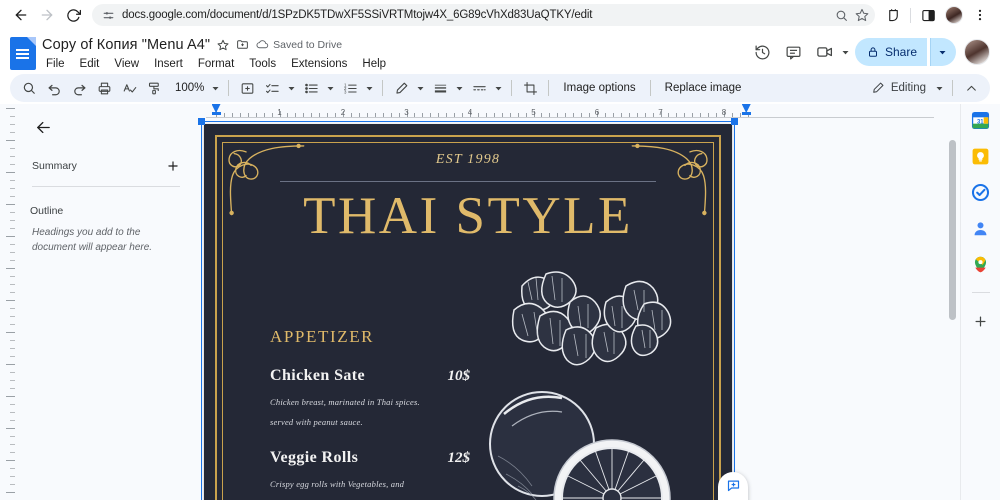 Image resolution: width=1000 pixels, height=500 pixels. Describe the element at coordinates (862, 15) in the screenshot. I see `bookmark-star-icon` at that location.